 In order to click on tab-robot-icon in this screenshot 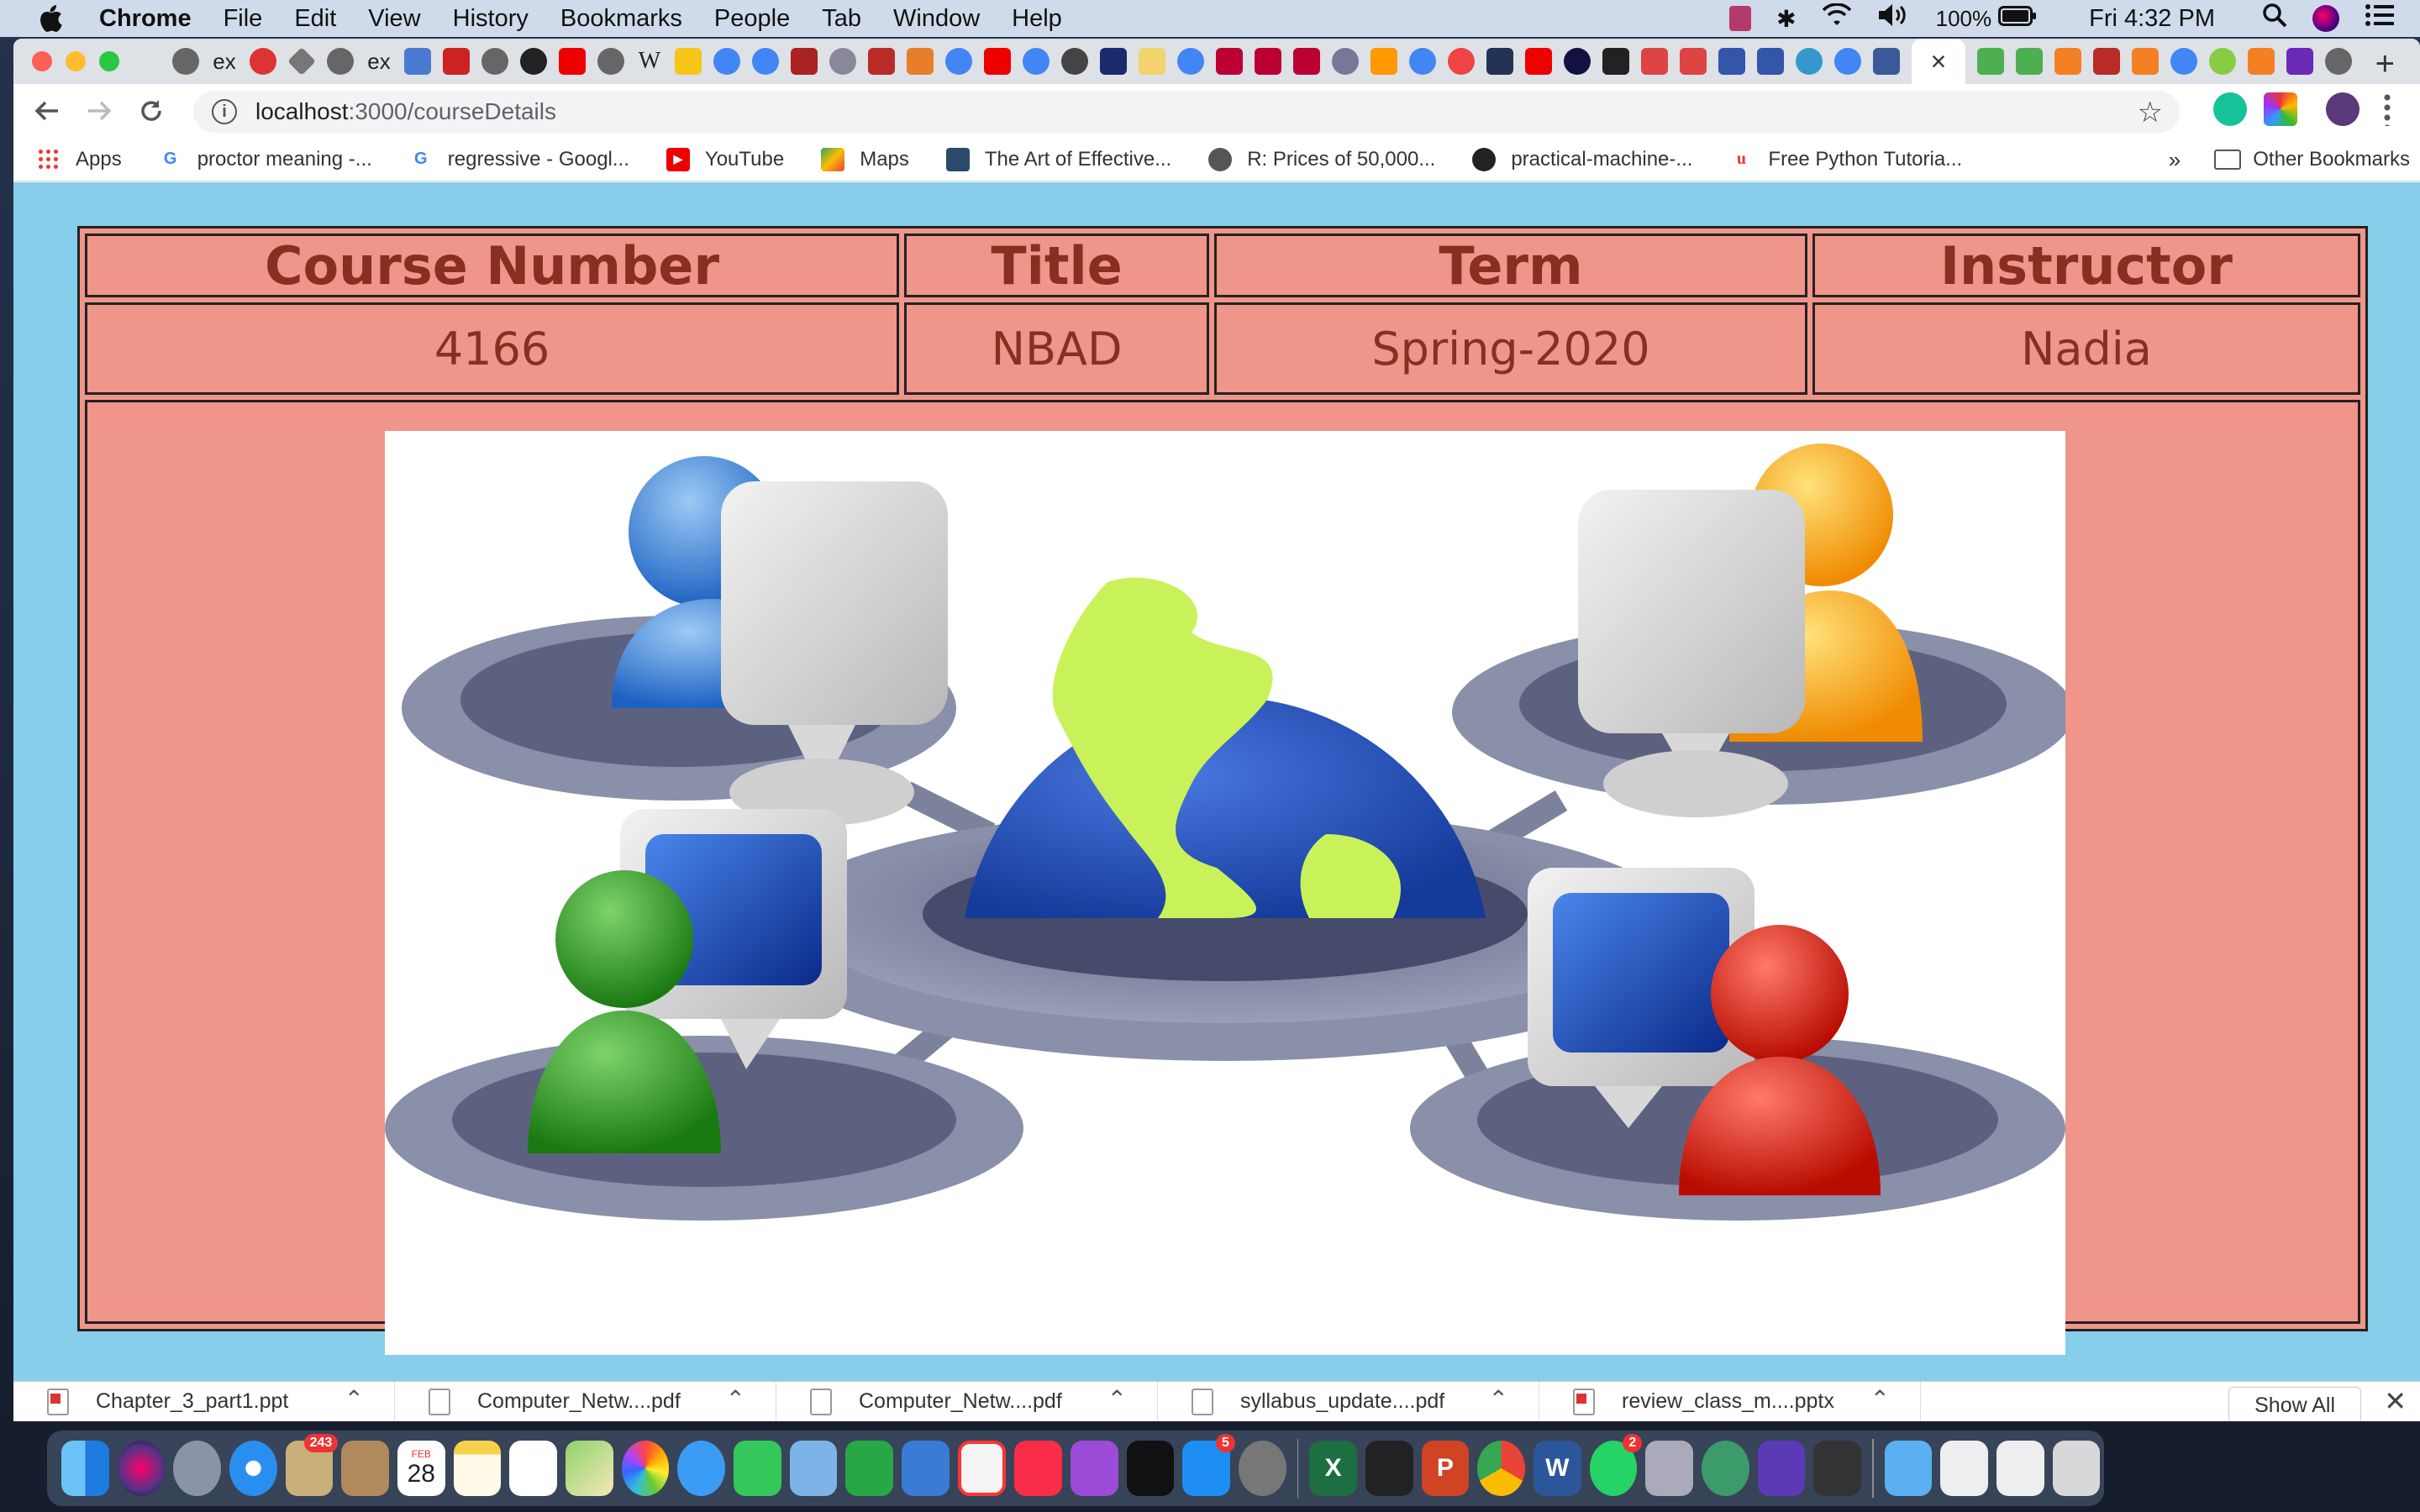, I will do `click(417, 61)`.